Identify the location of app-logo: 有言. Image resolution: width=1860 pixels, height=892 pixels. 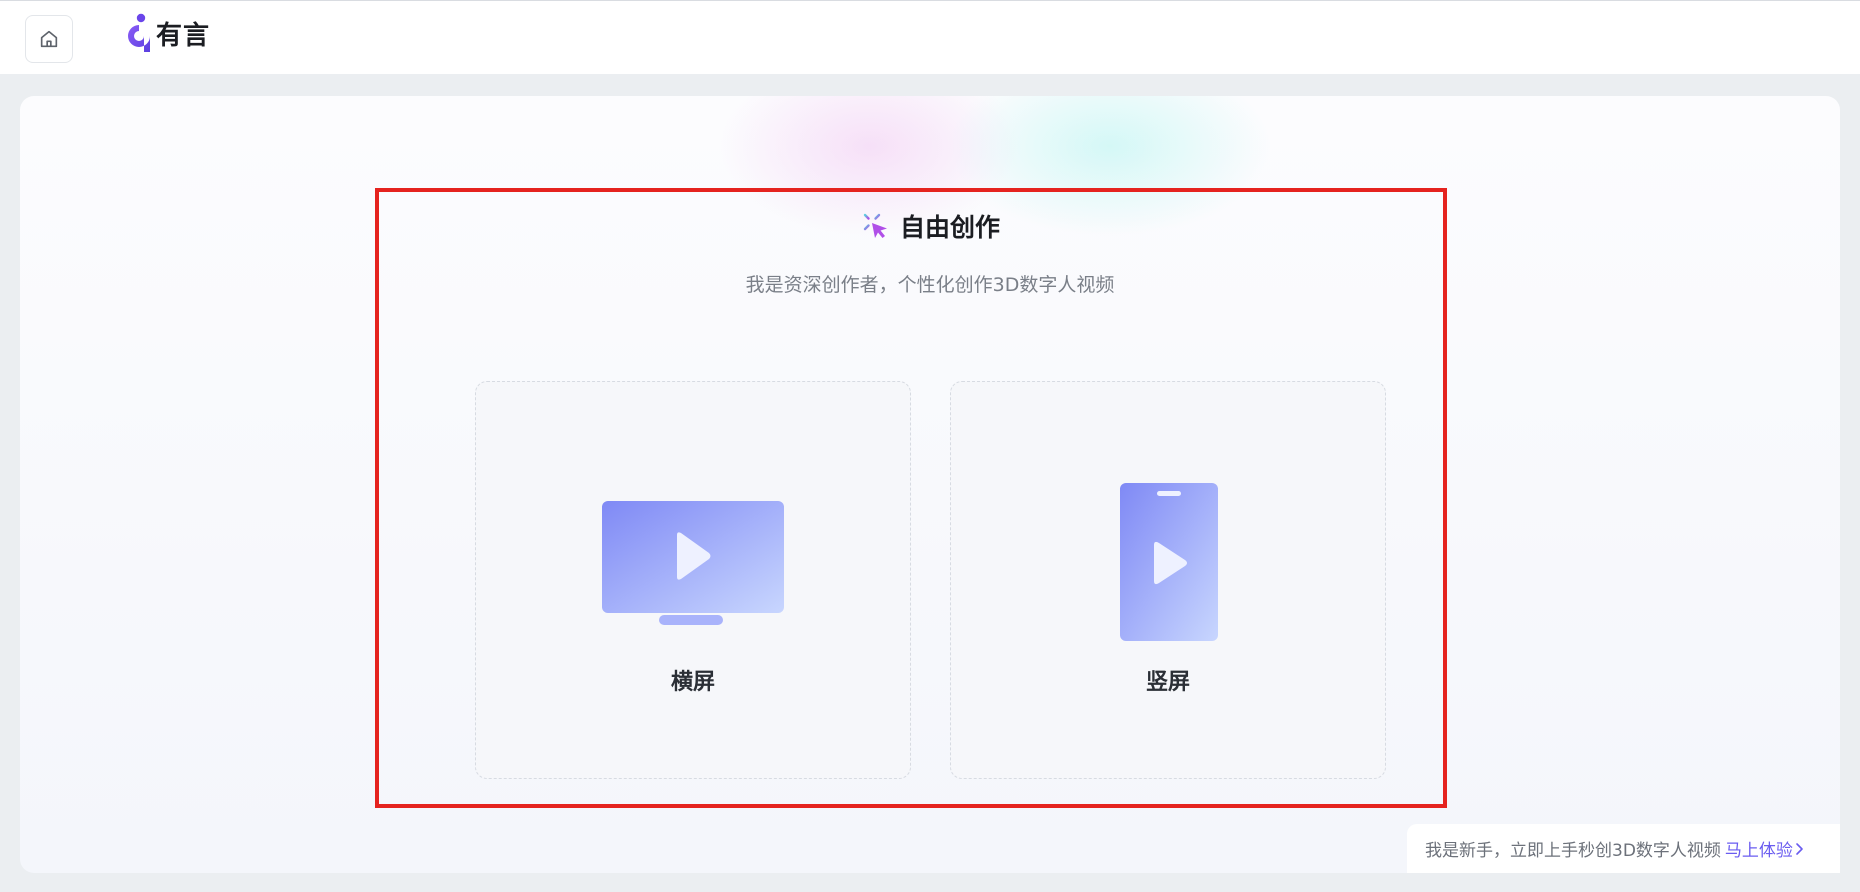
(167, 33).